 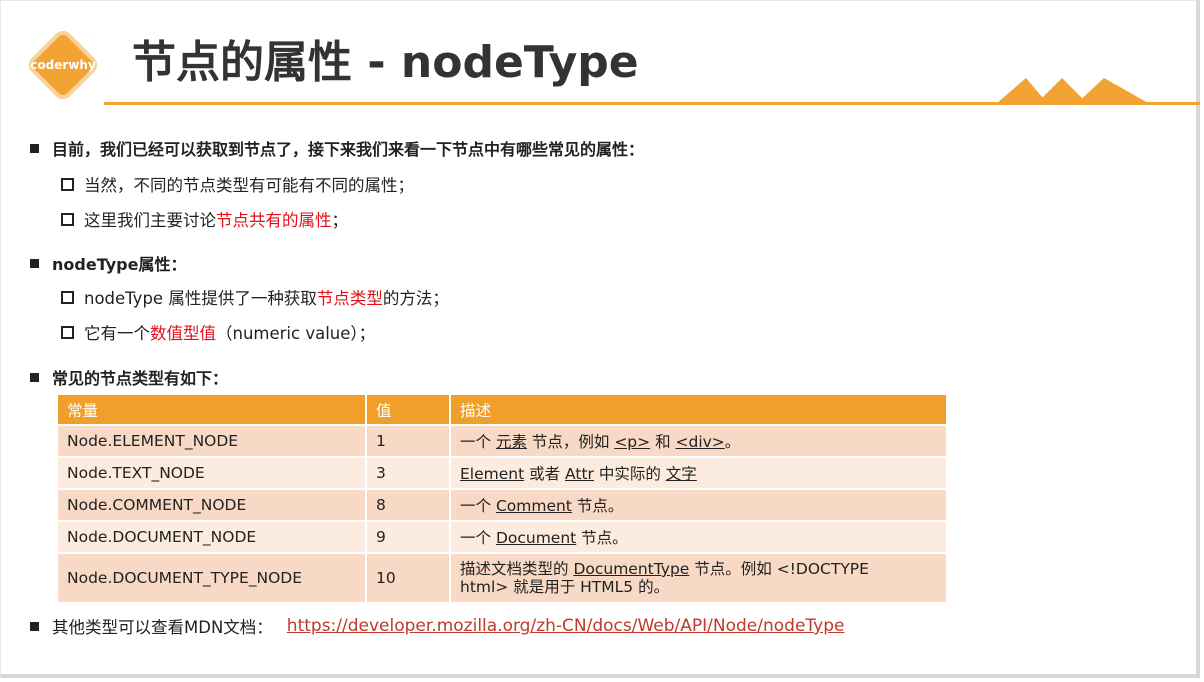 What do you see at coordinates (517, 569) in the screenshot?
I see `desc-text: 描述文档类型的` at bounding box center [517, 569].